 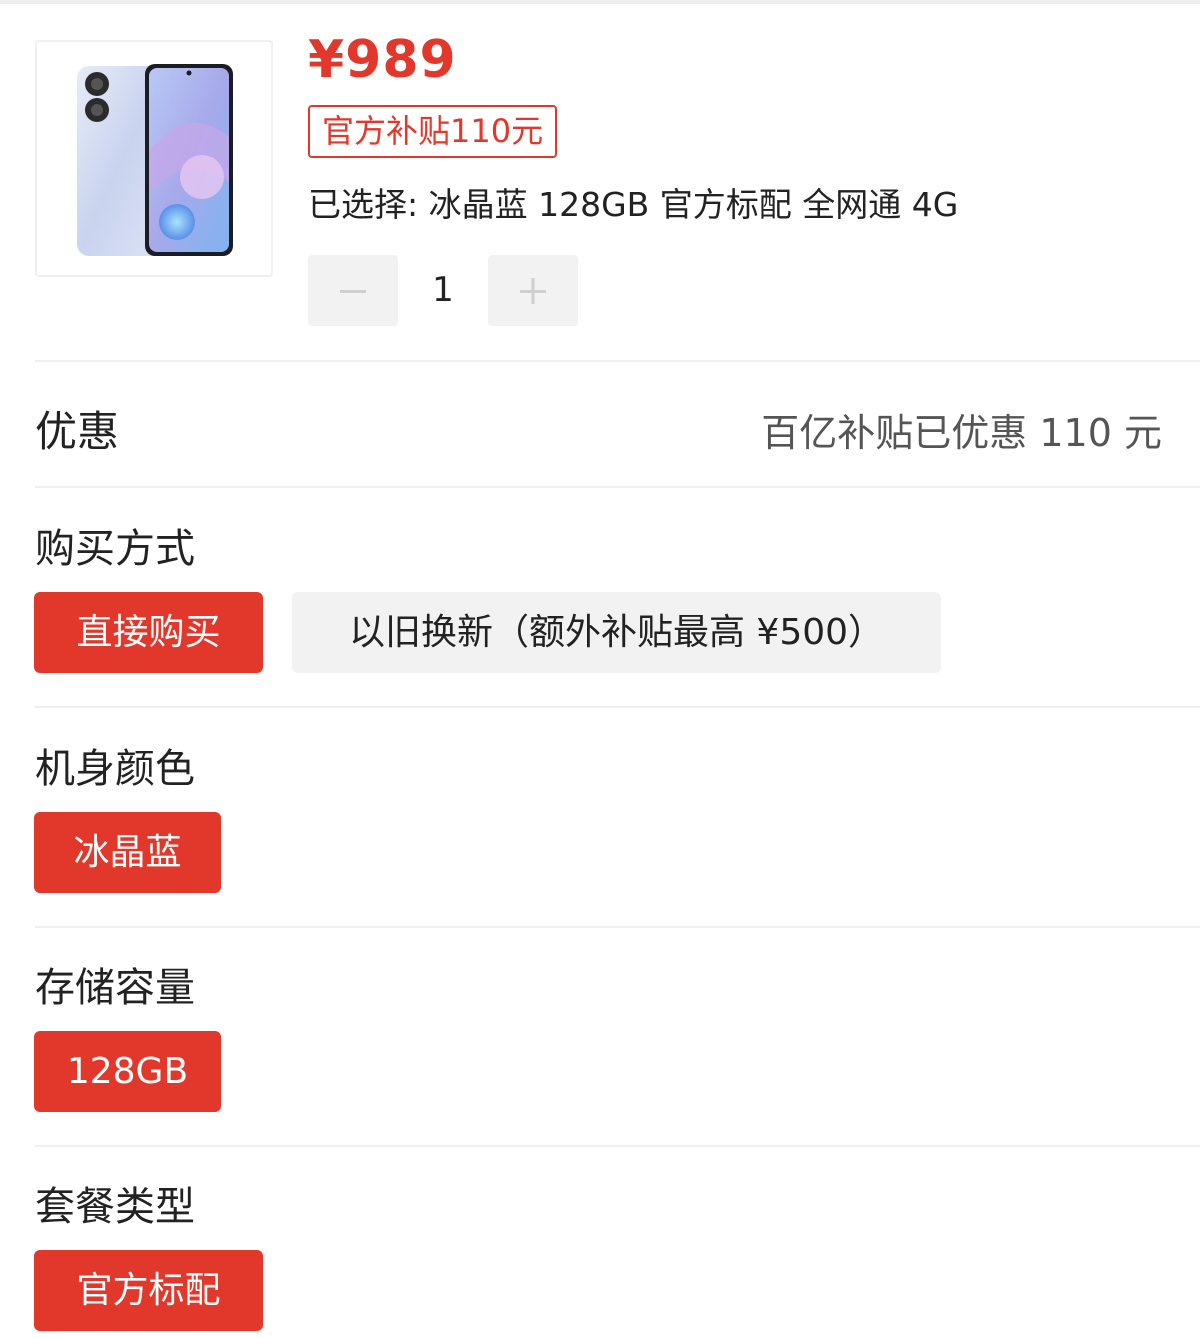 I want to click on body-color-title: 机身颜色, so click(x=115, y=769).